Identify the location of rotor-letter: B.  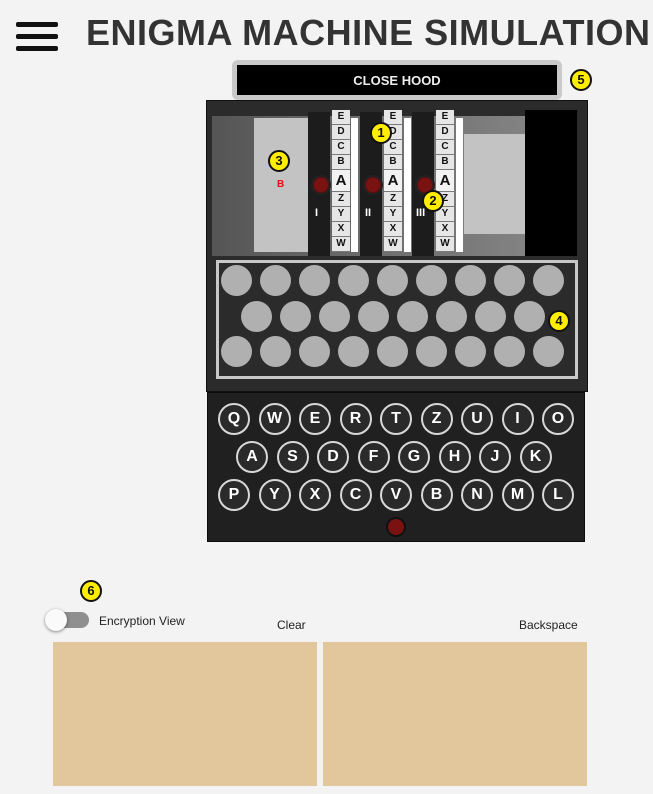
(341, 162).